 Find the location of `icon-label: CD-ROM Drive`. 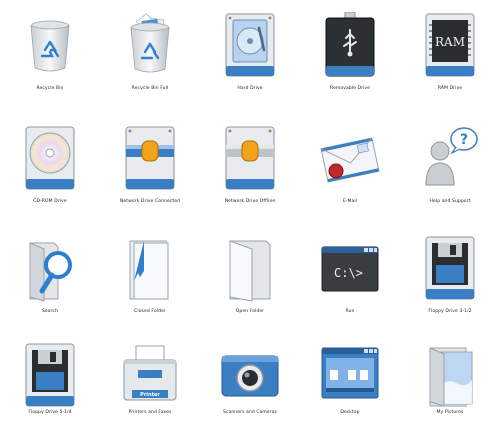

icon-label: CD-ROM Drive is located at coordinates (50, 201).